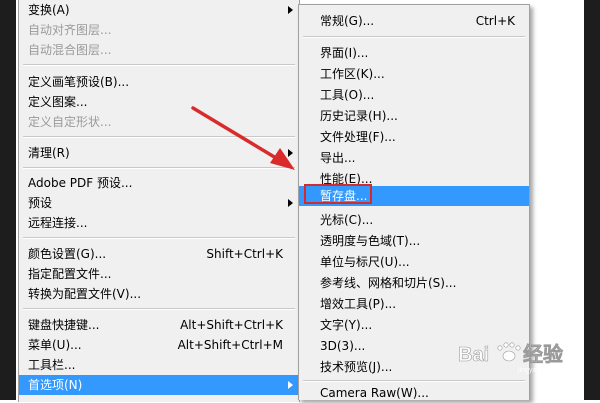 Image resolution: width=600 pixels, height=403 pixels. What do you see at coordinates (546, 370) in the screenshot?
I see `svg-text: jingyan.baidu.com` at bounding box center [546, 370].